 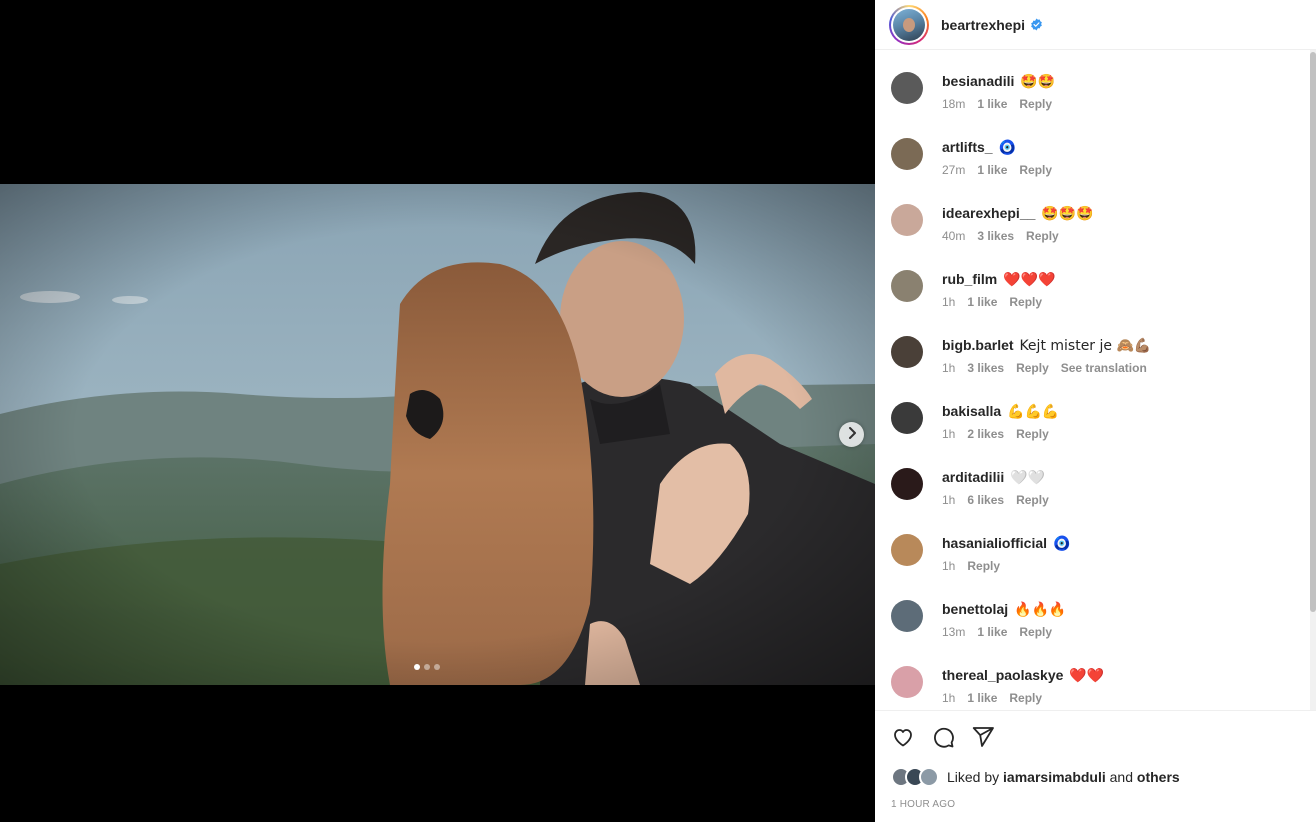 I want to click on share-paper-plane-icon, so click(x=983, y=737).